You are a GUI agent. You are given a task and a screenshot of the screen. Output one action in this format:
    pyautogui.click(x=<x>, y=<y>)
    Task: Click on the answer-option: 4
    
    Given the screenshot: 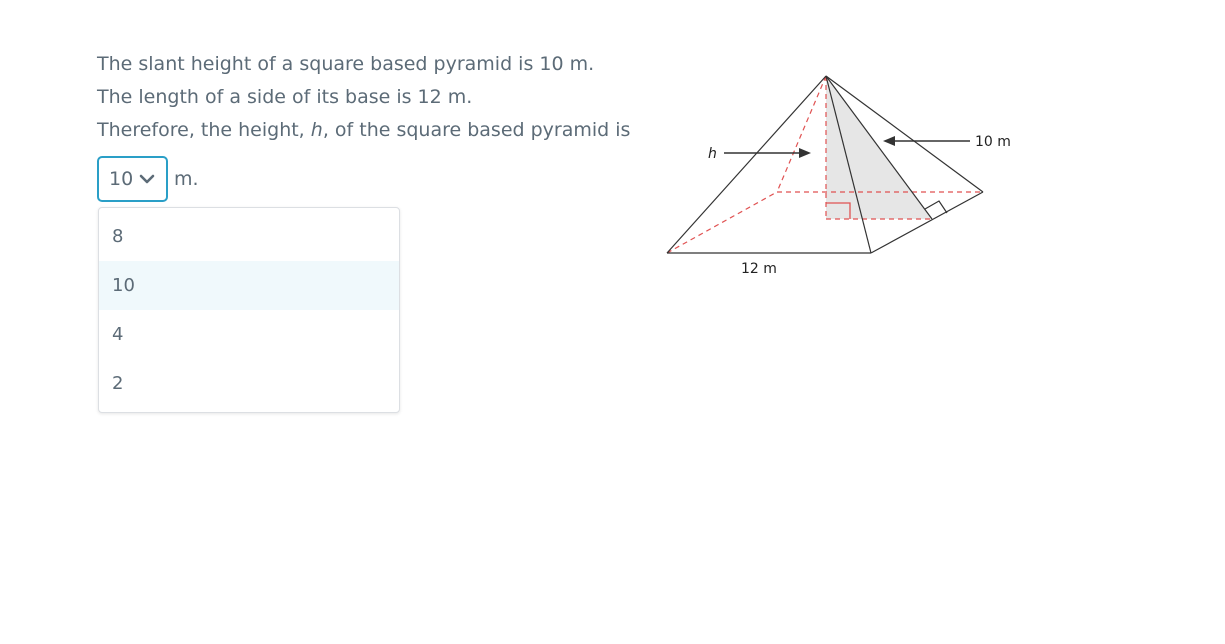 What is the action you would take?
    pyautogui.click(x=249, y=334)
    